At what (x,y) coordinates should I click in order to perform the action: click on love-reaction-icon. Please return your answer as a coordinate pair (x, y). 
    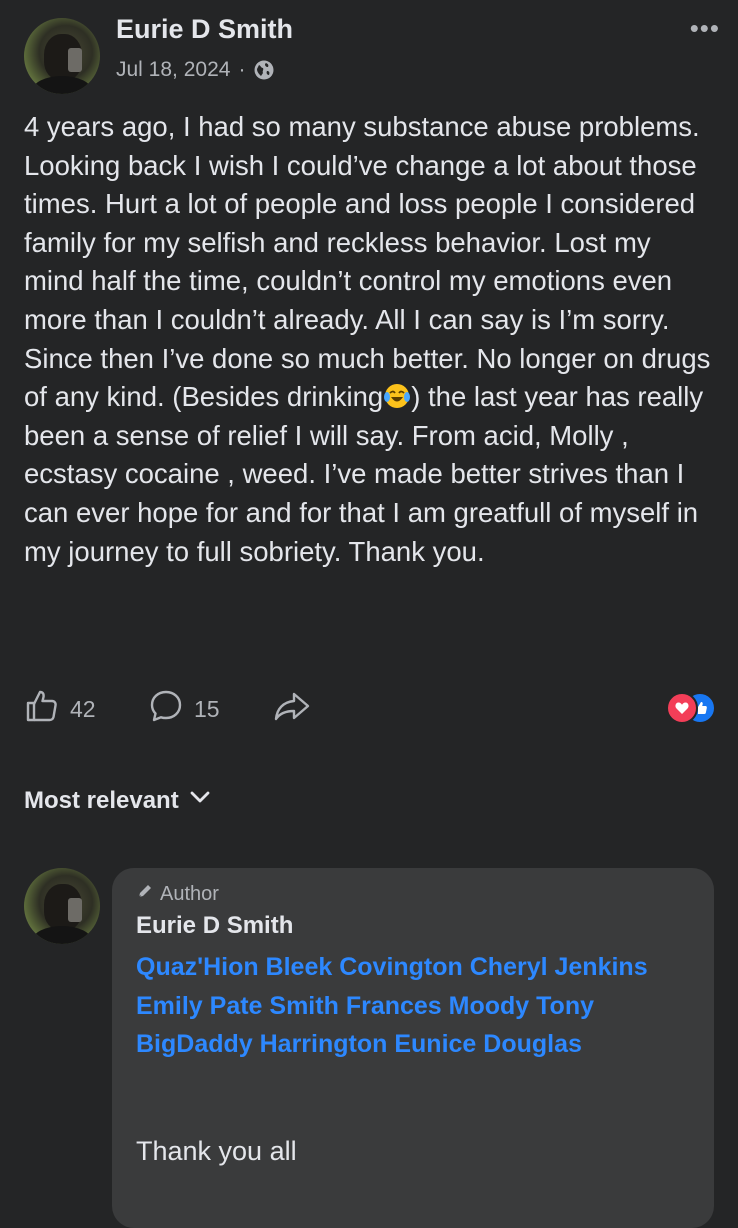
    Looking at the image, I should click on (682, 708).